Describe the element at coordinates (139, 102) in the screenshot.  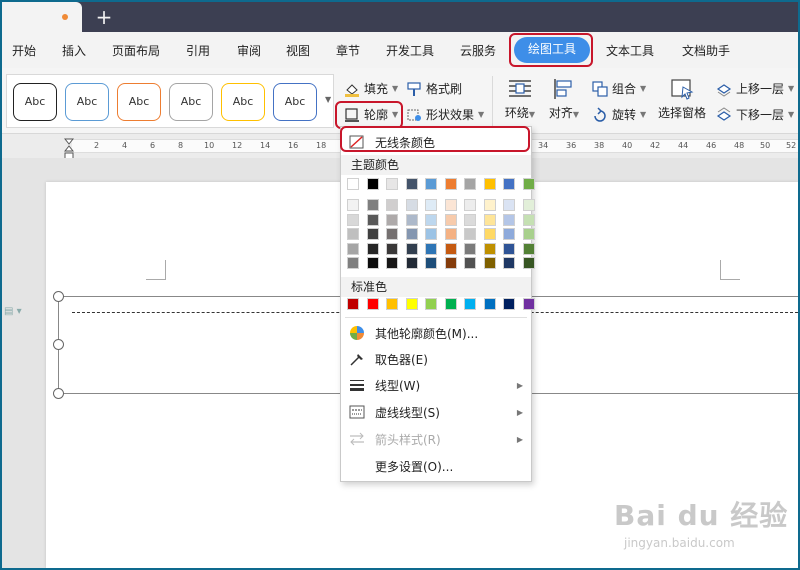
I see `shape-style-3: Abc` at that location.